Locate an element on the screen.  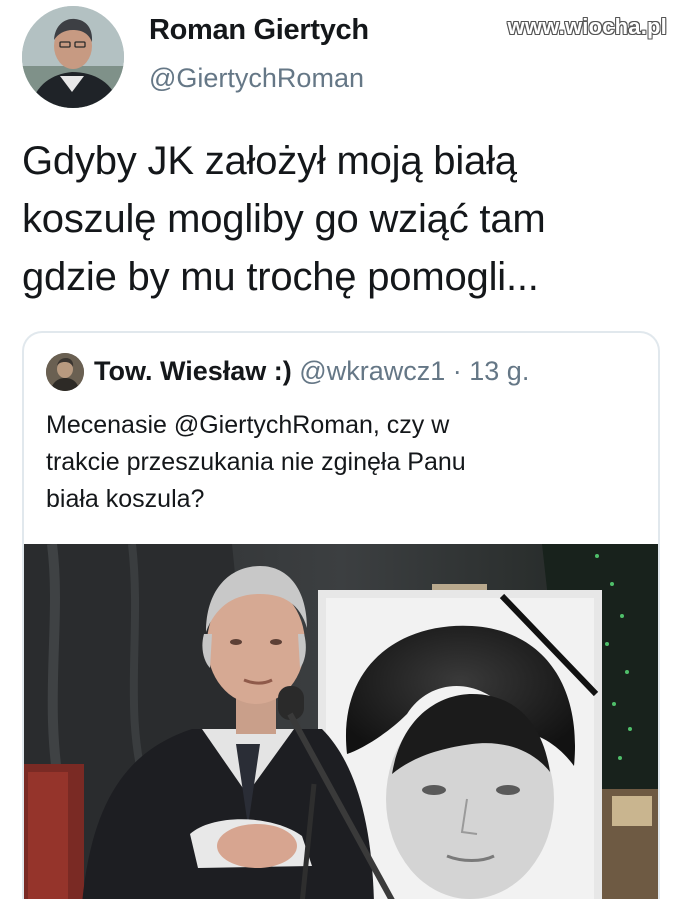
quoted-tweet-time: 13 g. is located at coordinates (499, 371).